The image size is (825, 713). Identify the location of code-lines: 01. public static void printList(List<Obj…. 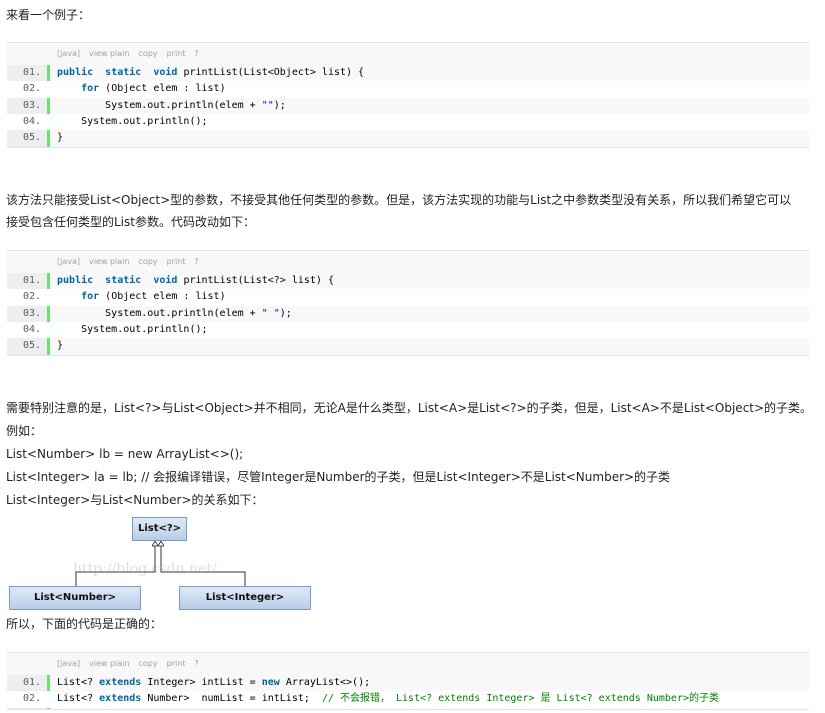
(408, 105).